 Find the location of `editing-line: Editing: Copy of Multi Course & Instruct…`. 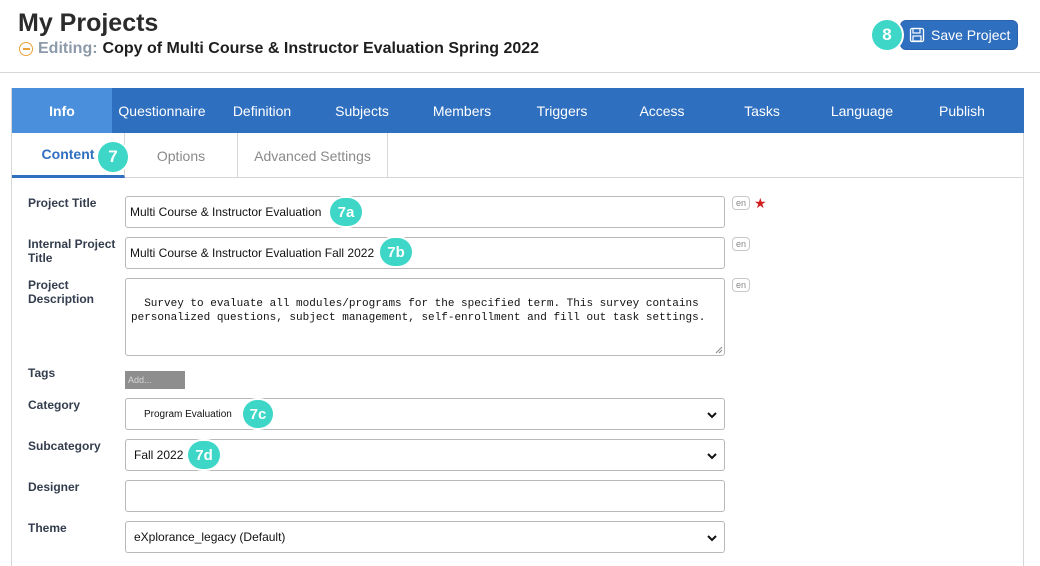

editing-line: Editing: Copy of Multi Course & Instruct… is located at coordinates (279, 49).